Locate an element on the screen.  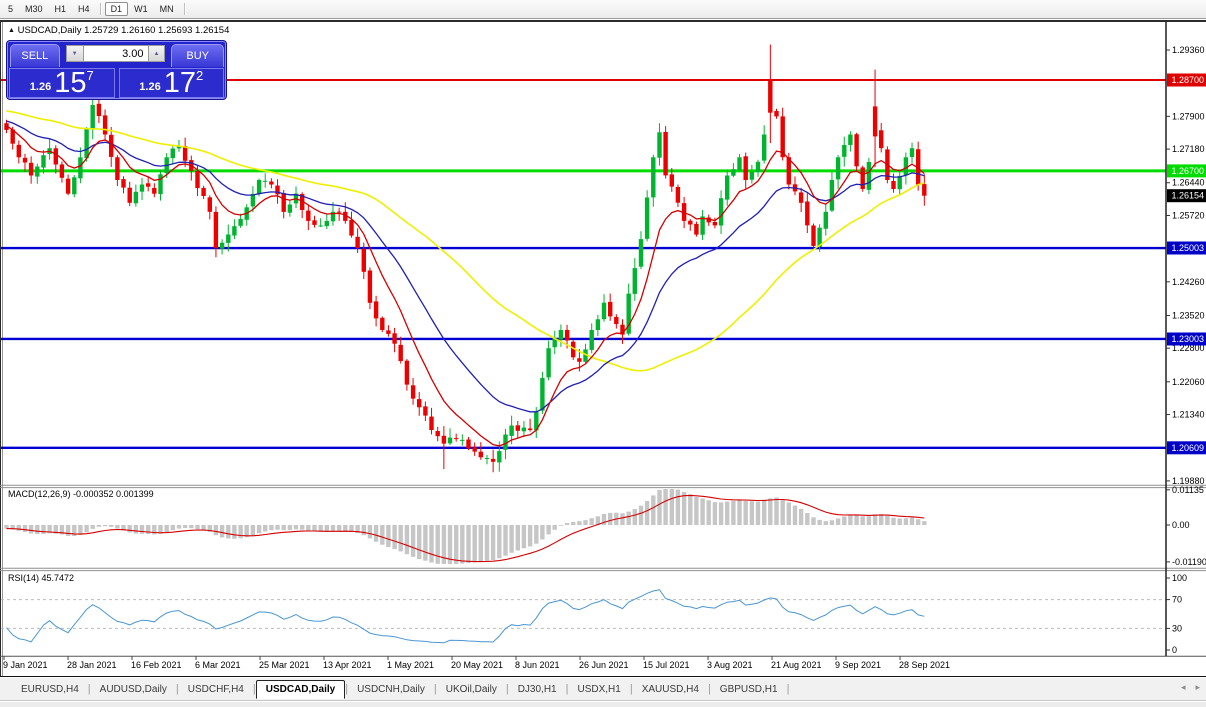
svg-text: 13 Apr 2021 is located at coordinates (347, 665).